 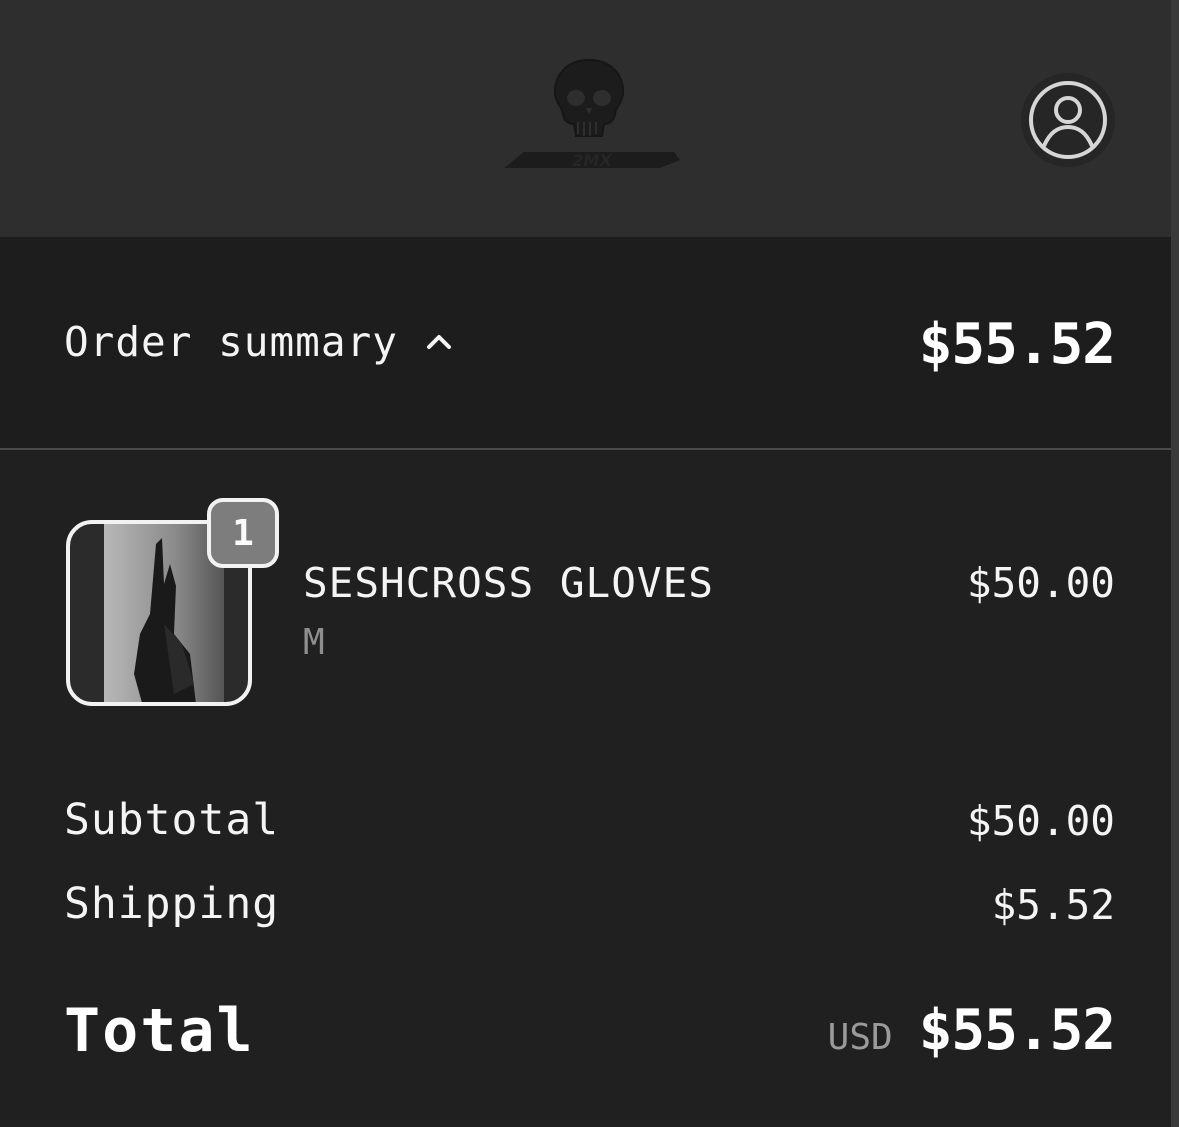 I want to click on order-summary-toggle: Order summary, so click(x=259, y=342).